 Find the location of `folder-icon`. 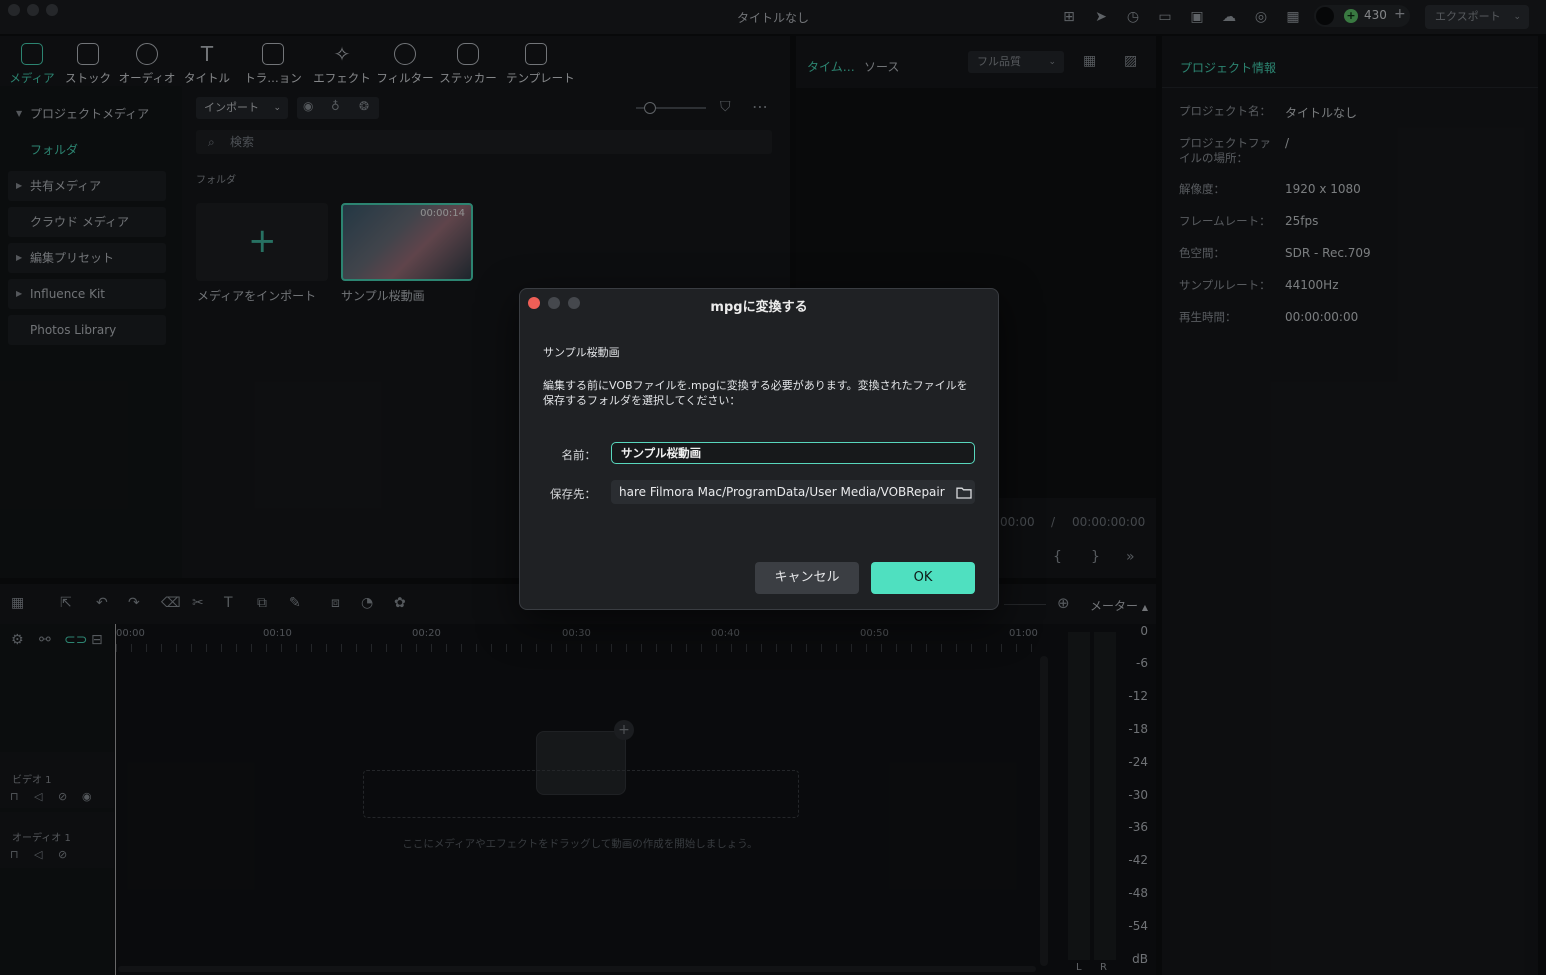

folder-icon is located at coordinates (964, 492).